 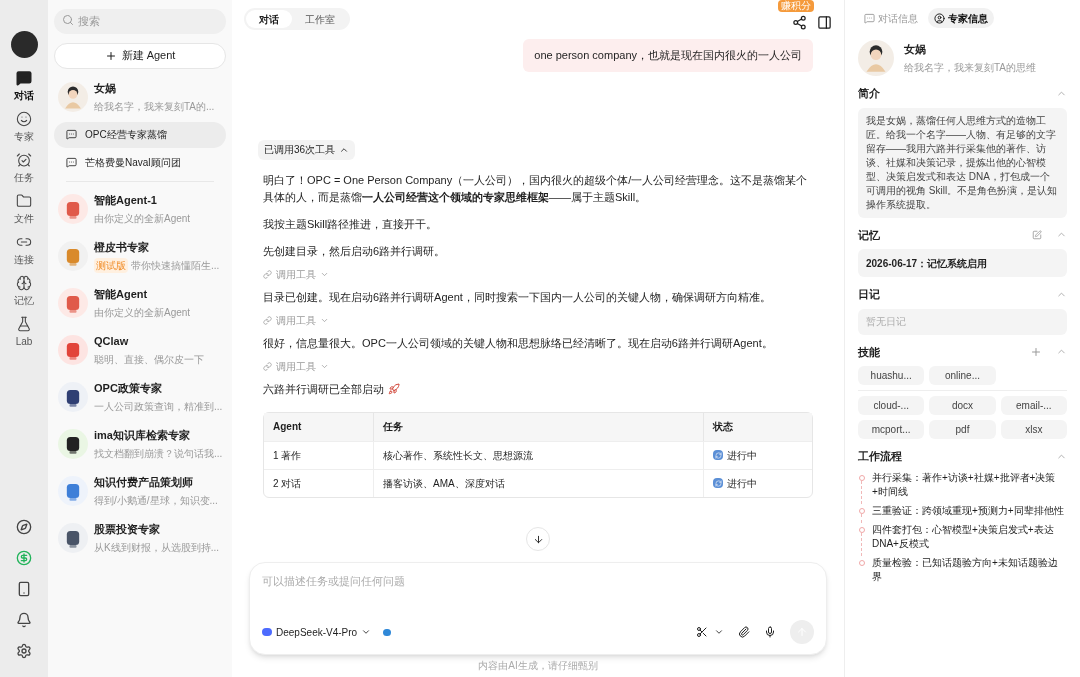 What do you see at coordinates (969, 487) in the screenshot?
I see `workflow-step: 并行采集：著作+访谈+社媒+批评者+决策+时间线` at bounding box center [969, 487].